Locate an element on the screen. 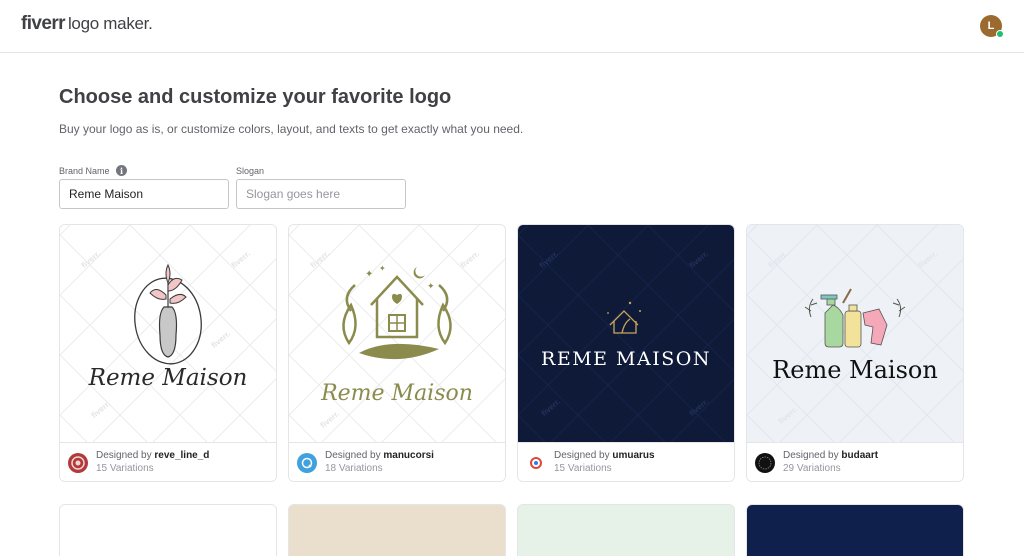  designed-by-line: Designed by manucorsi is located at coordinates (379, 455).